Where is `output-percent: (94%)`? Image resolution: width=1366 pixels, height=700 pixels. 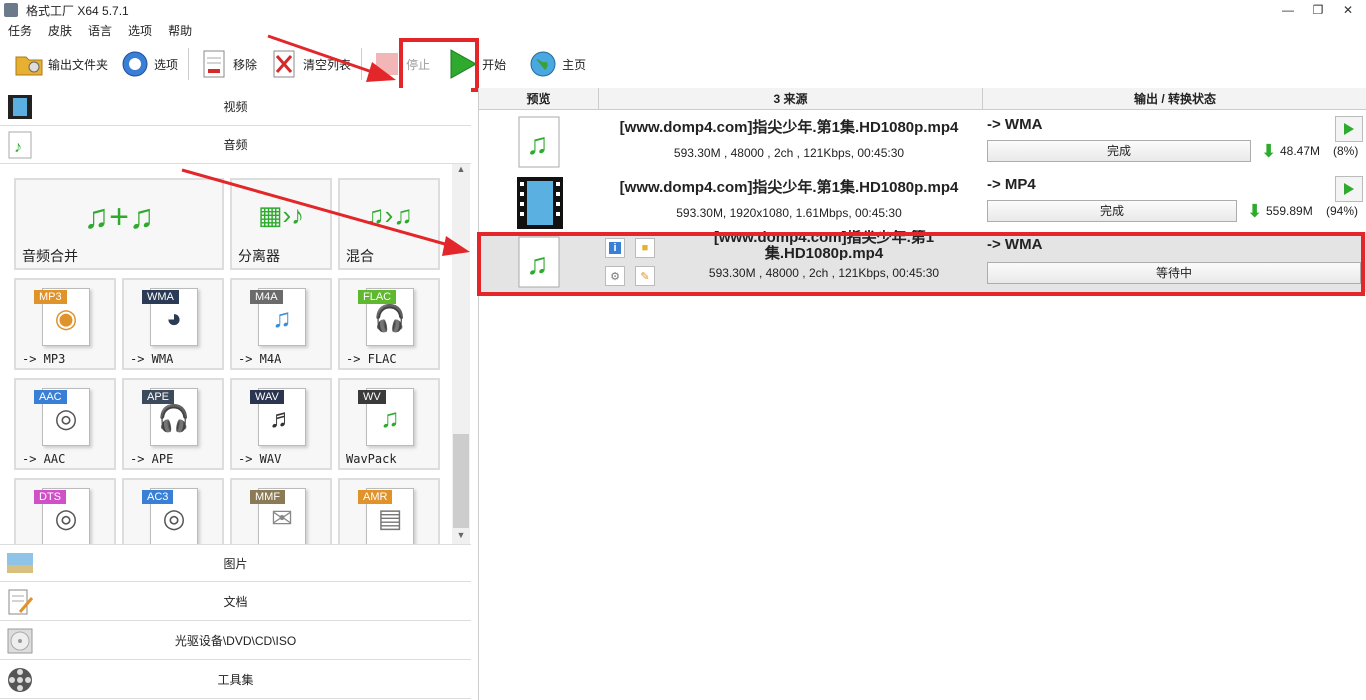 output-percent: (94%) is located at coordinates (1342, 211).